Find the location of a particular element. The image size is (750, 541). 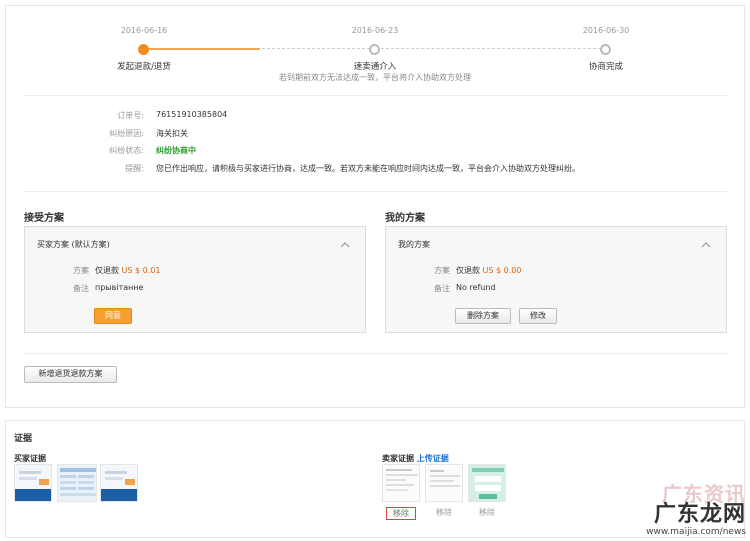

my-plan-value: 仅退款 US $ 0.00 is located at coordinates (488, 270).